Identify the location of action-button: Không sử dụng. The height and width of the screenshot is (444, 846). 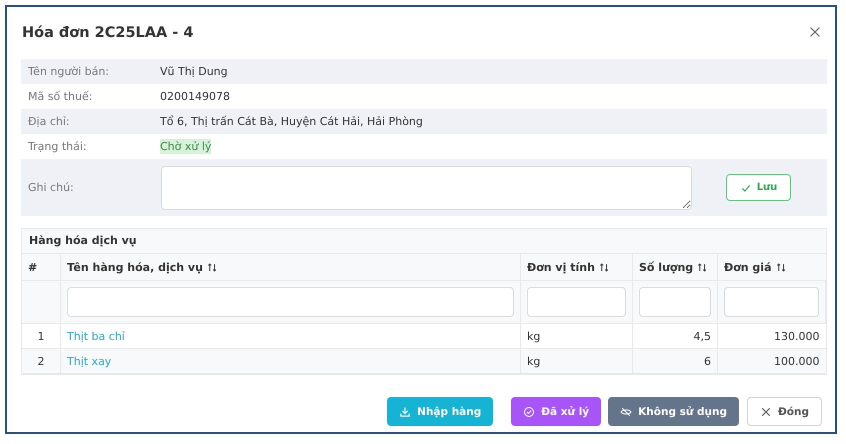
(673, 411).